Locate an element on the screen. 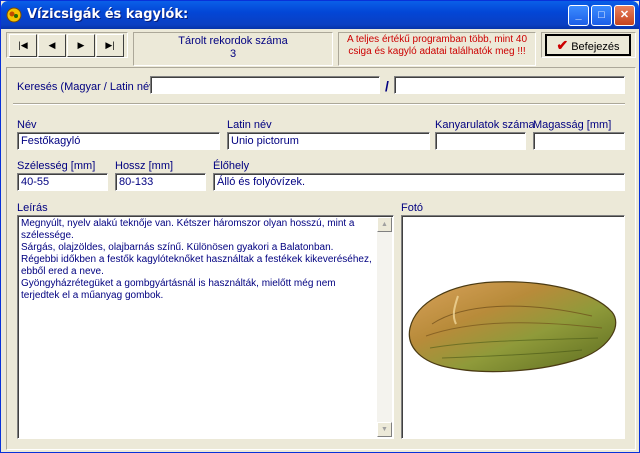 The image size is (640, 453). exit-panel: ✔ Befejezés is located at coordinates (588, 45).